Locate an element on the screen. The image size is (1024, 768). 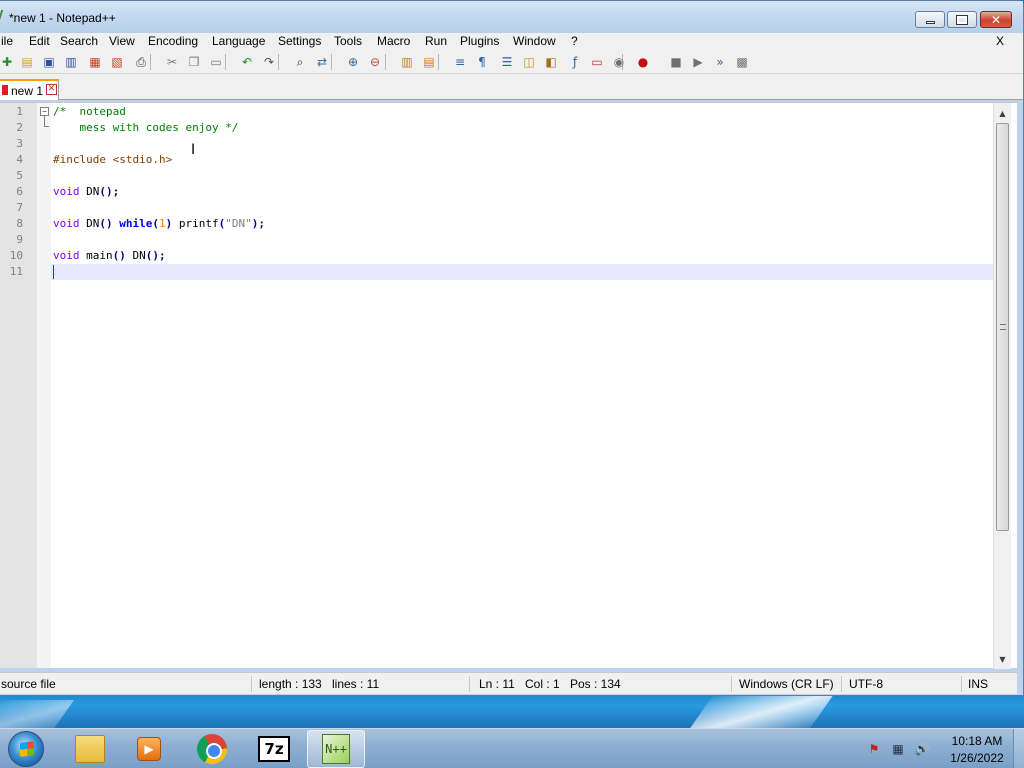
action-center-flag-icon: ⚑ is located at coordinates (874, 749).